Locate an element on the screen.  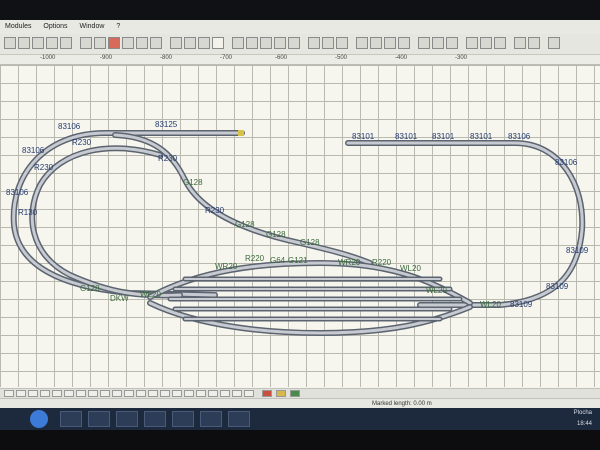
export-icon is located at coordinates (534, 43).